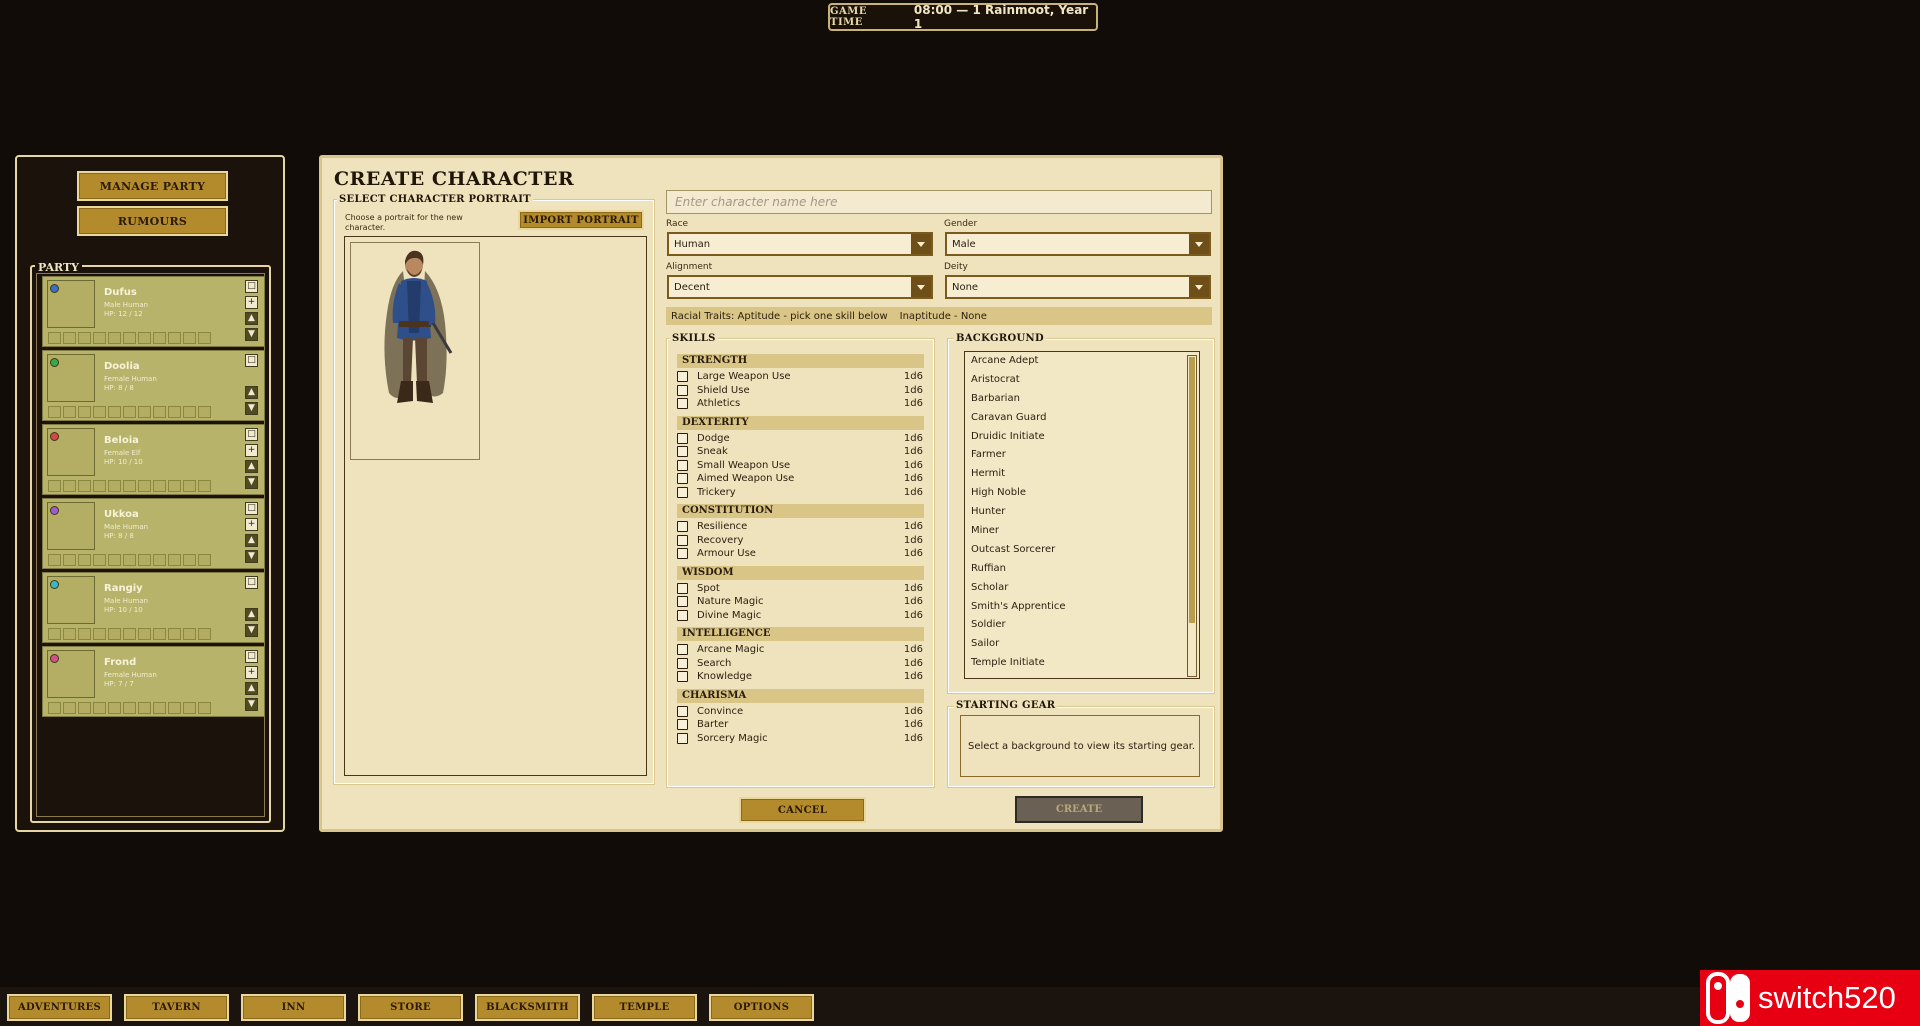 This screenshot has height=1026, width=1920. What do you see at coordinates (153, 311) in the screenshot?
I see `party-member-card: Dufus Male Human HP: 12 / 12 □ + ▲ ▼` at bounding box center [153, 311].